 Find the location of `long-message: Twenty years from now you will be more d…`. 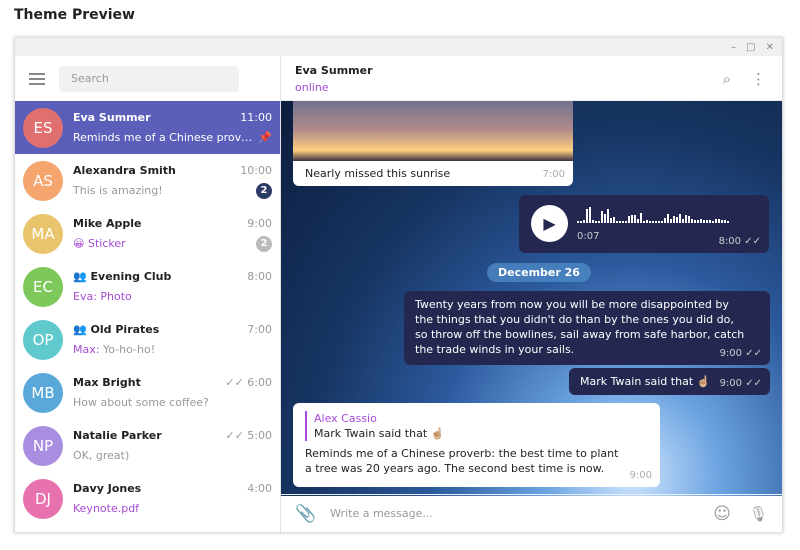

long-message: Twenty years from now you will be more d… is located at coordinates (587, 328).